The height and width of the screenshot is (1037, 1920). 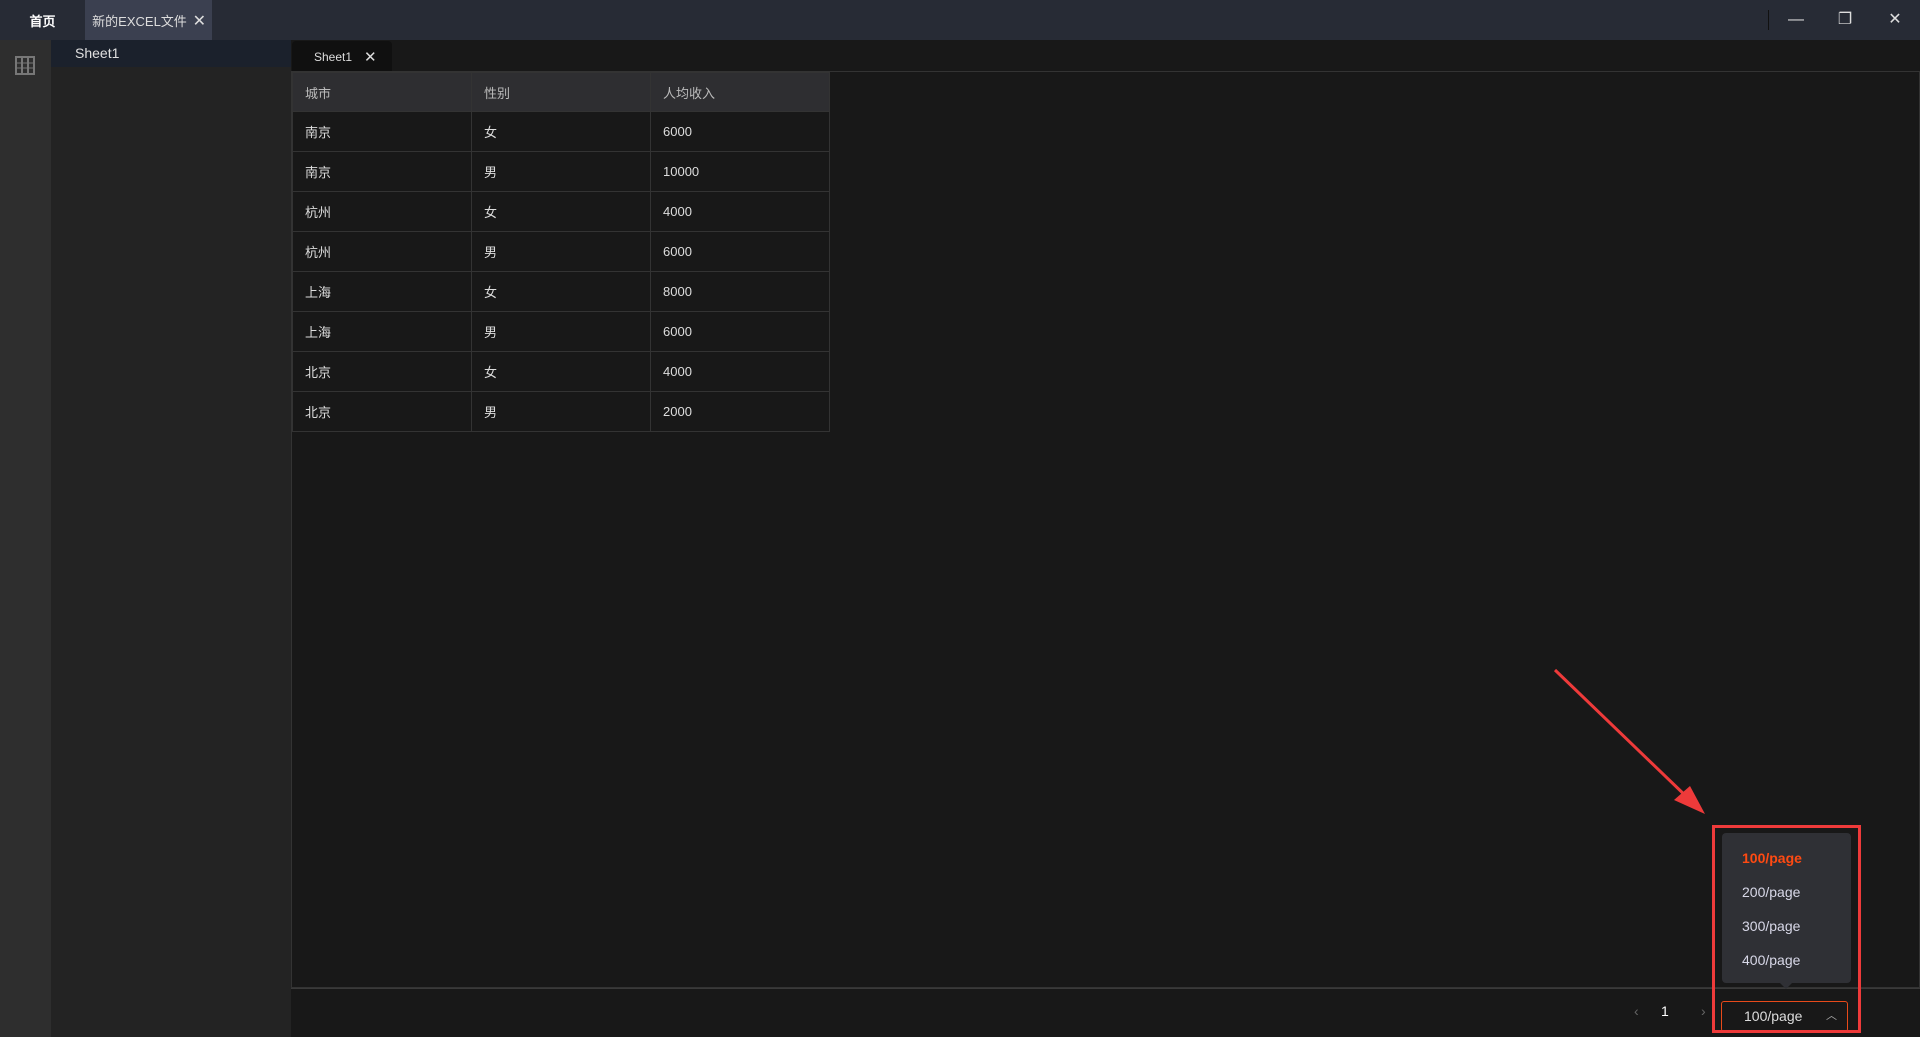 What do you see at coordinates (382, 92) in the screenshot?
I see `column-header: 城市` at bounding box center [382, 92].